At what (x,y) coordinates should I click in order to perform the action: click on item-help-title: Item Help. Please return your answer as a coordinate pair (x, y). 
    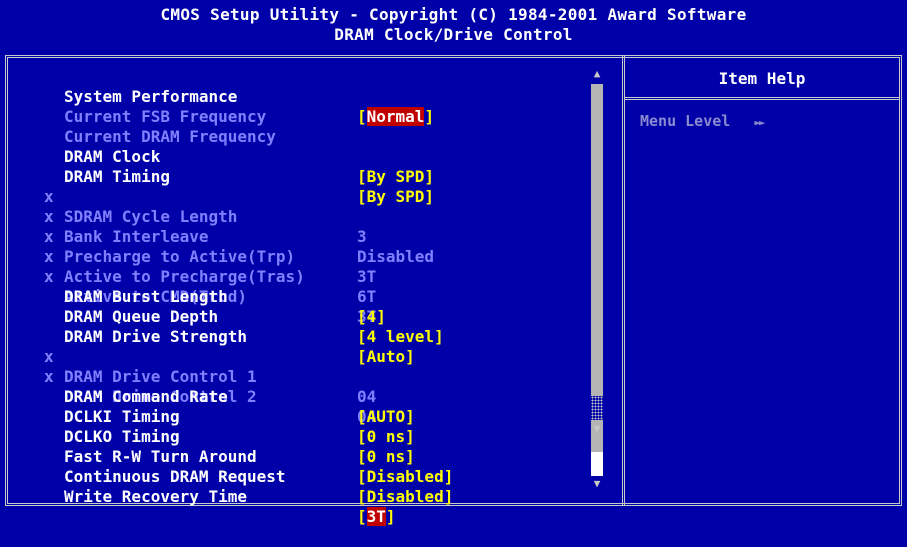
    Looking at the image, I should click on (762, 78).